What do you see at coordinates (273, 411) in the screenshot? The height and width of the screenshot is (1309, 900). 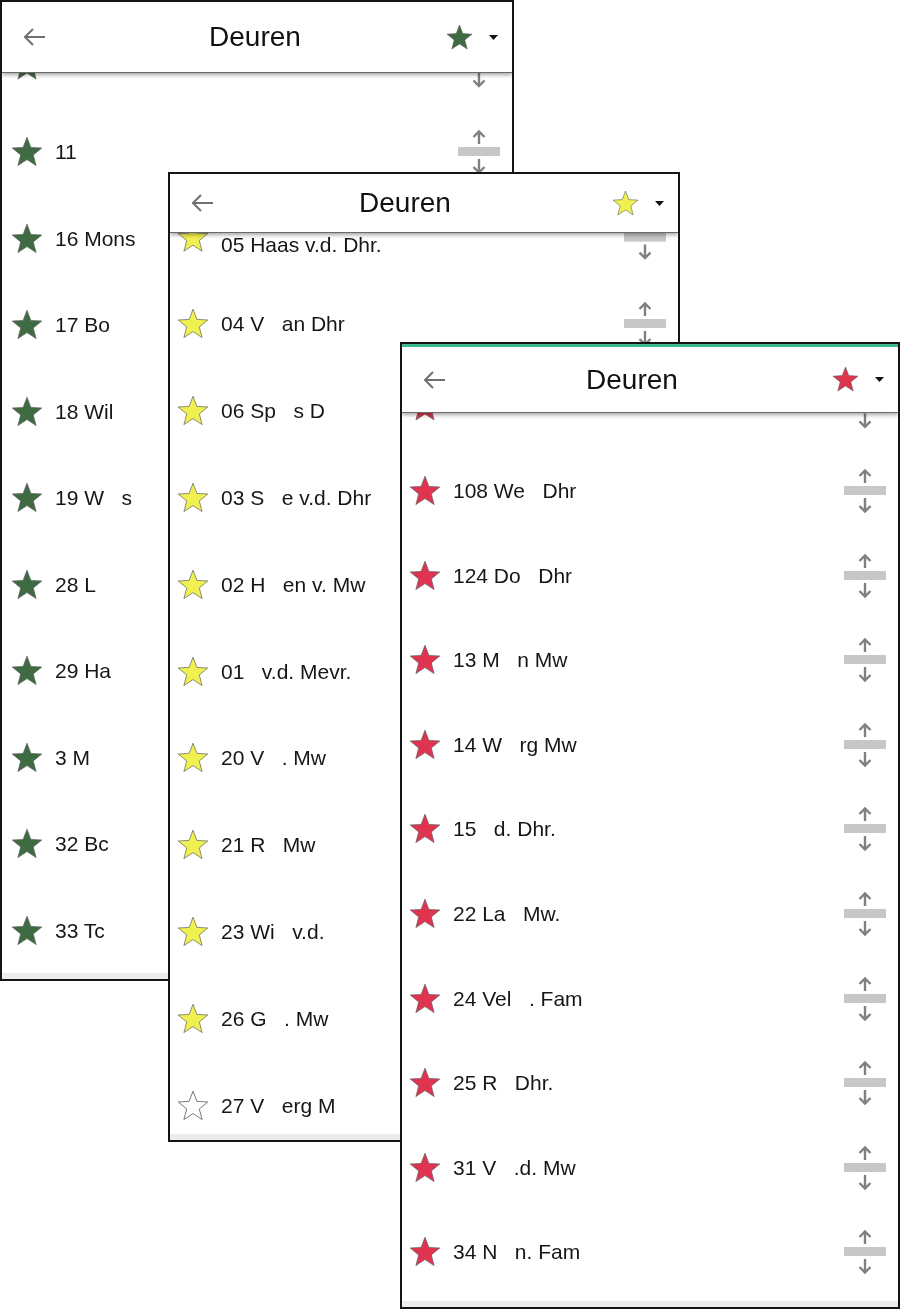 I see `list-item-label: 06 Sp s D` at bounding box center [273, 411].